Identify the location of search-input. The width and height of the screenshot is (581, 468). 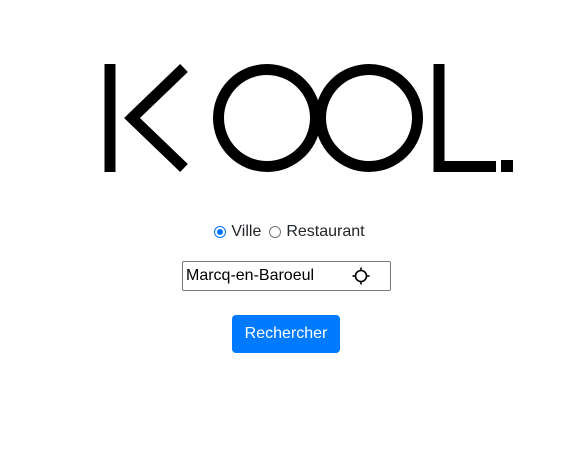
(265, 276).